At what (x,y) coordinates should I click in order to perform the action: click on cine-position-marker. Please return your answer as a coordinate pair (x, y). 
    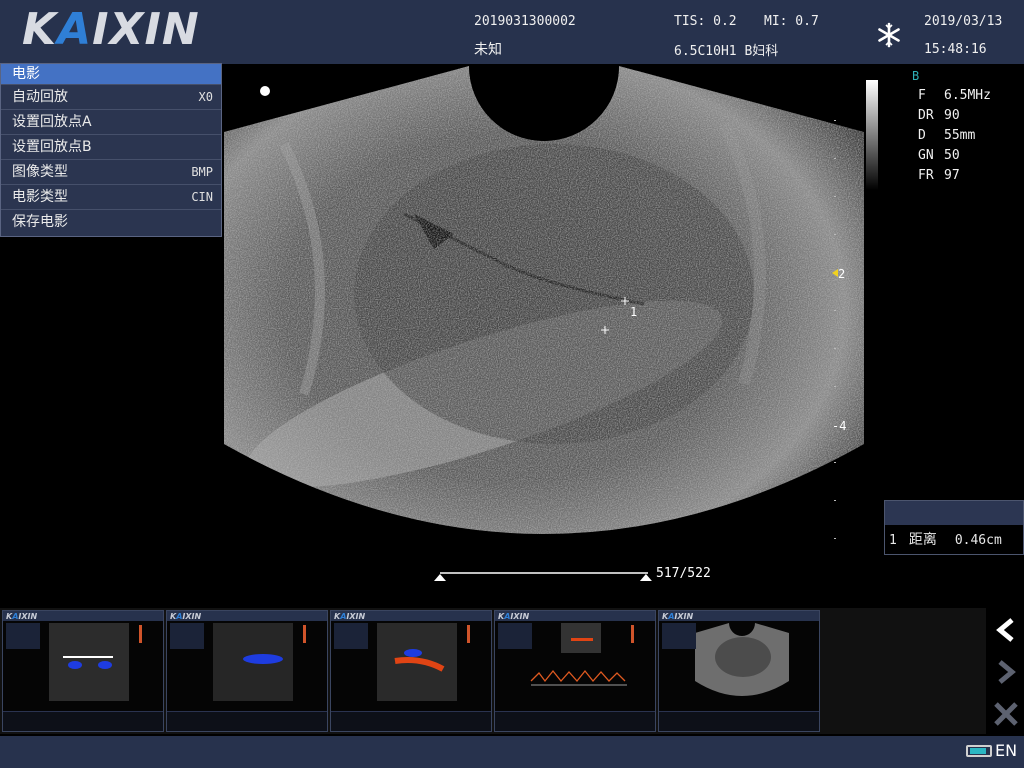
    Looking at the image, I should click on (645, 577).